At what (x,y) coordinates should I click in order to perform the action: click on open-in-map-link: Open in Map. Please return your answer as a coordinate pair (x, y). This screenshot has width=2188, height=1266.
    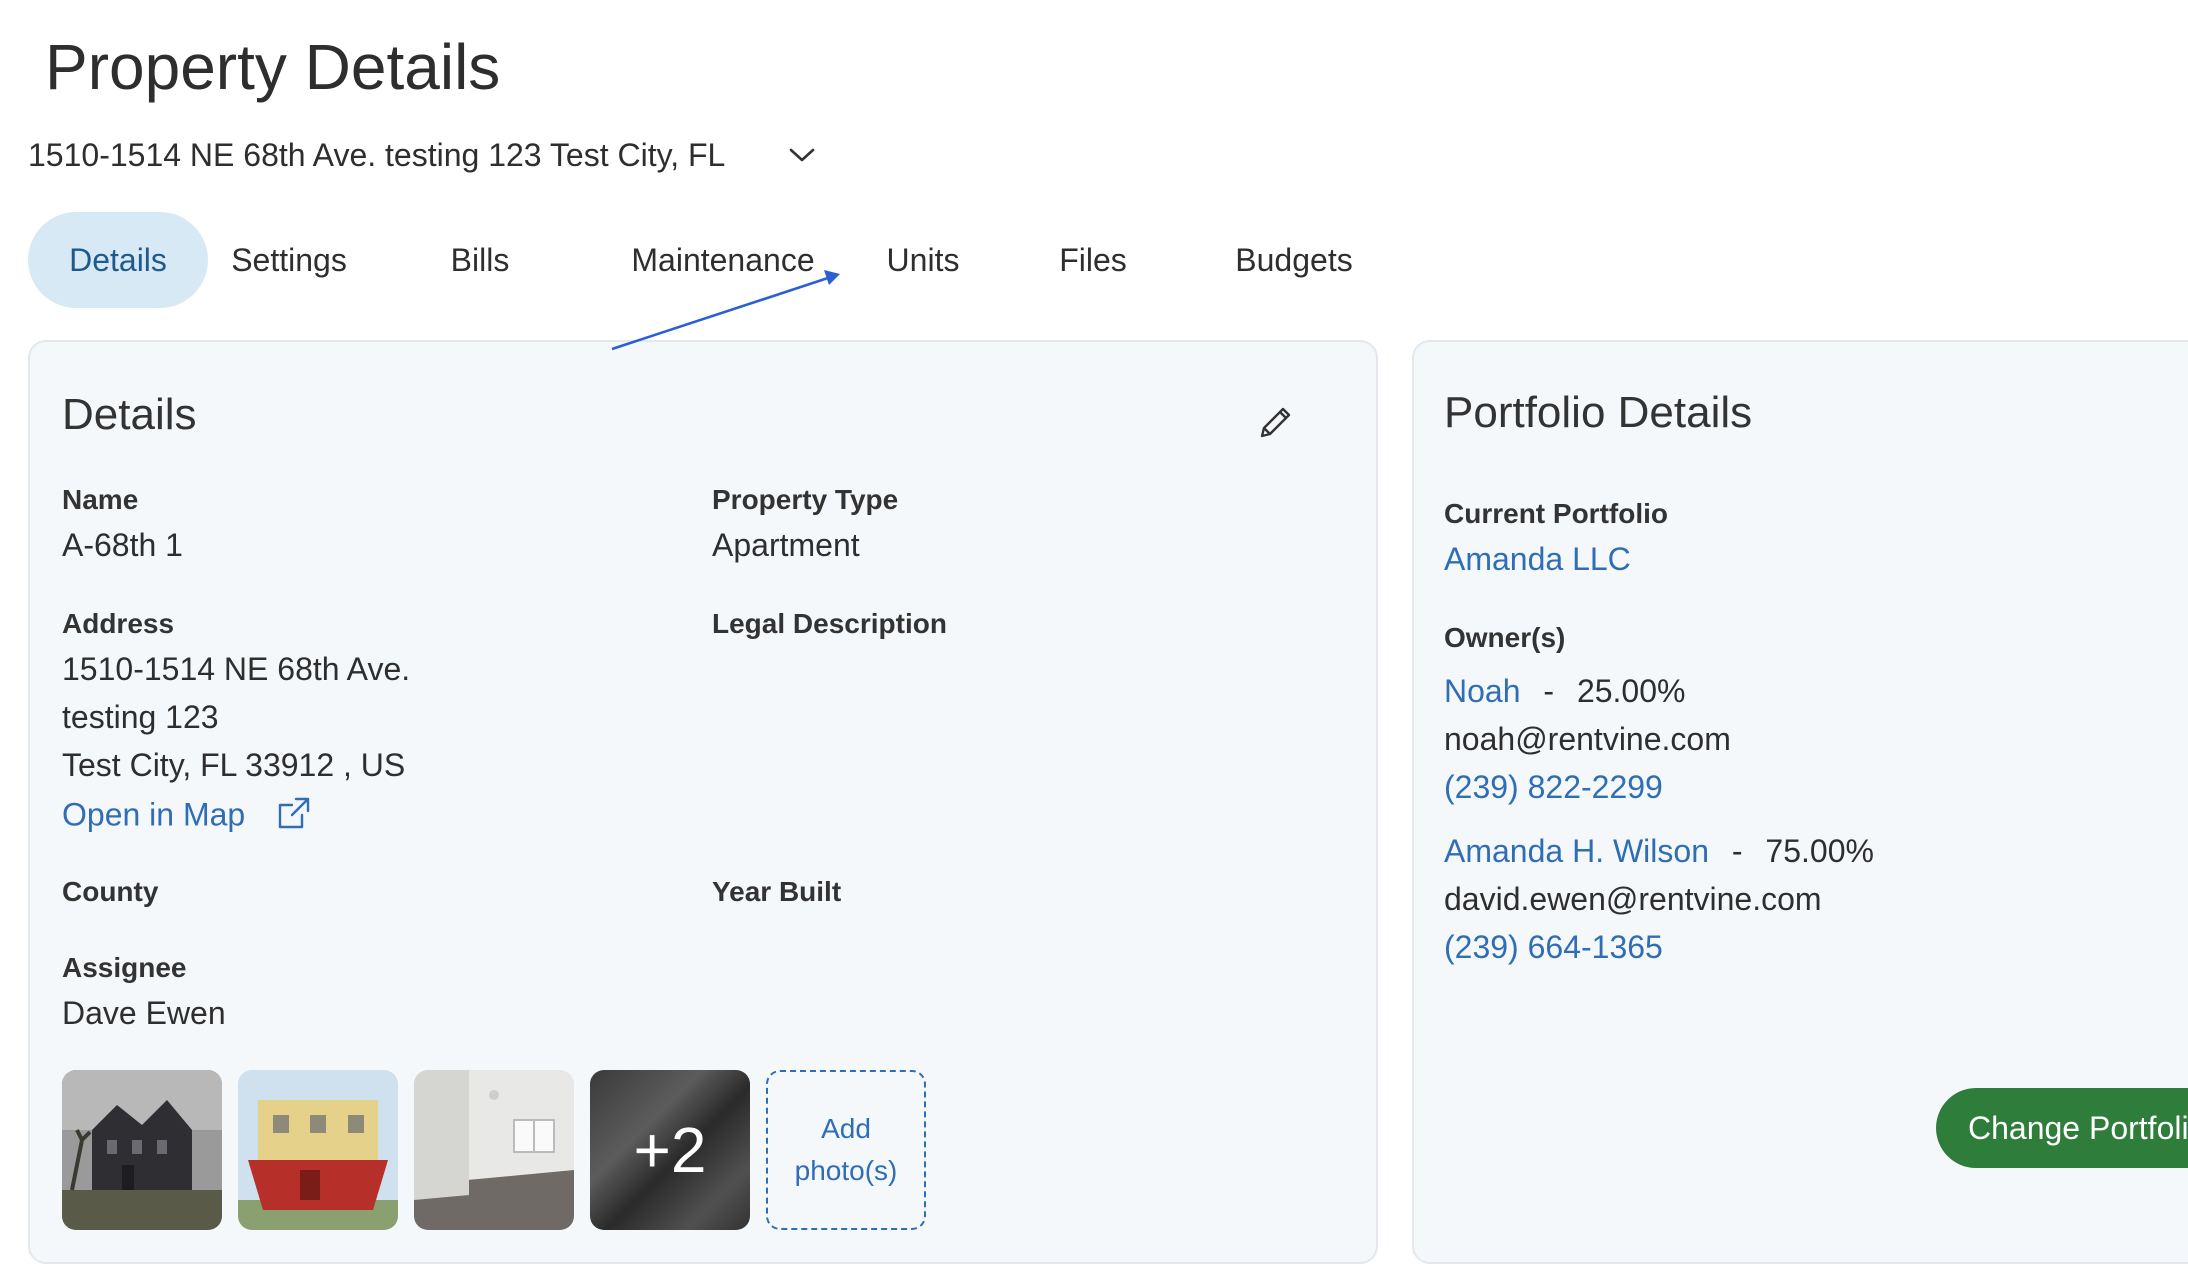
    Looking at the image, I should click on (187, 817).